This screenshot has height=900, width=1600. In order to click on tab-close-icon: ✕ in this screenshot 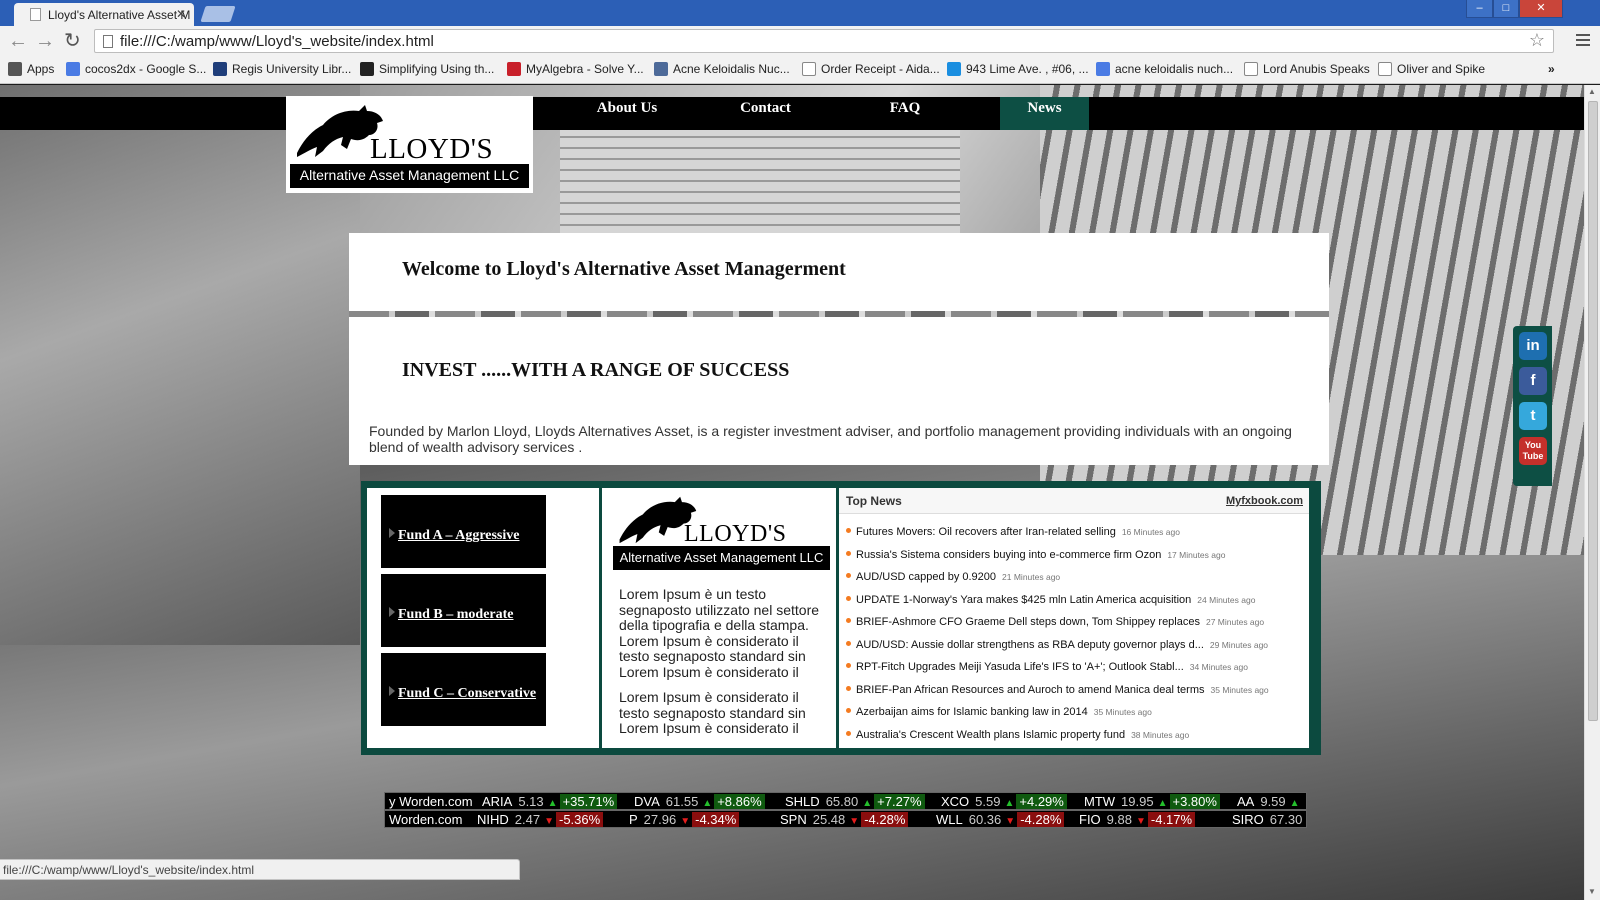, I will do `click(181, 14)`.